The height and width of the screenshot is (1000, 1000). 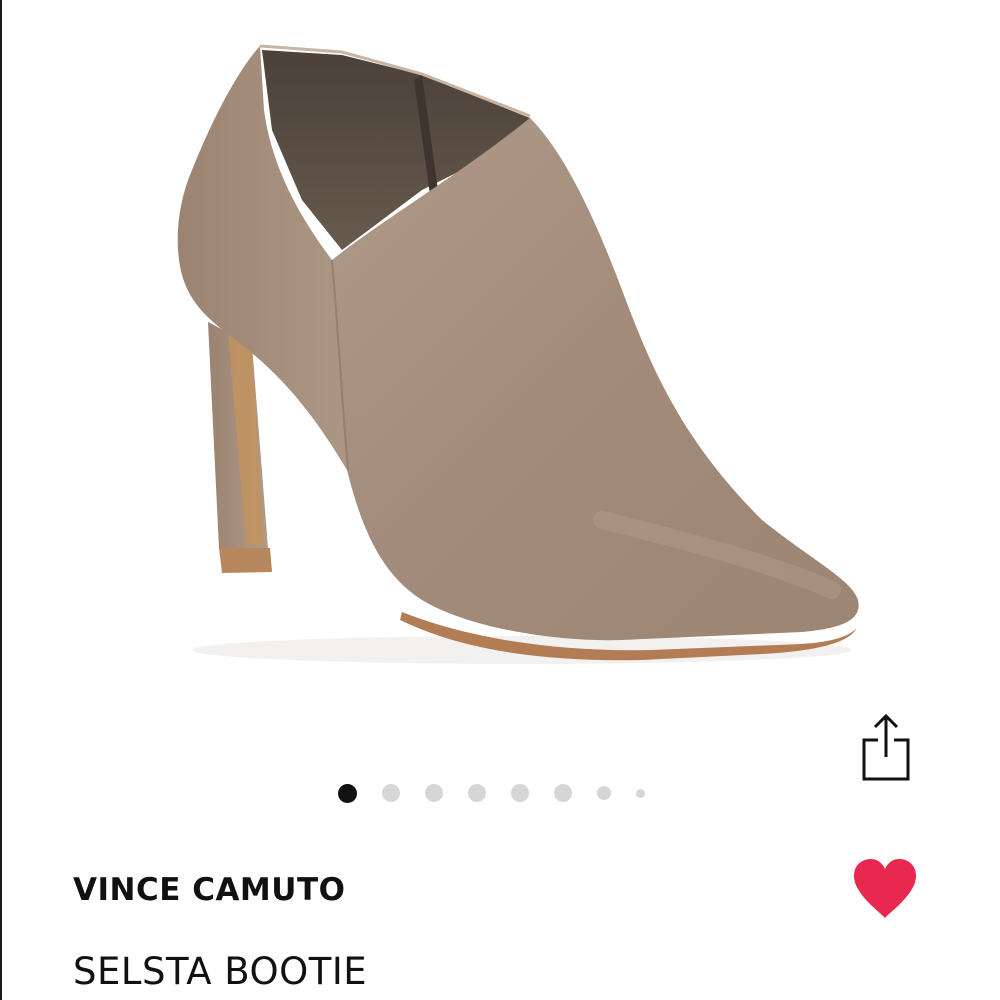 I want to click on product-title: SELSTA BOOTIE, so click(x=220, y=971).